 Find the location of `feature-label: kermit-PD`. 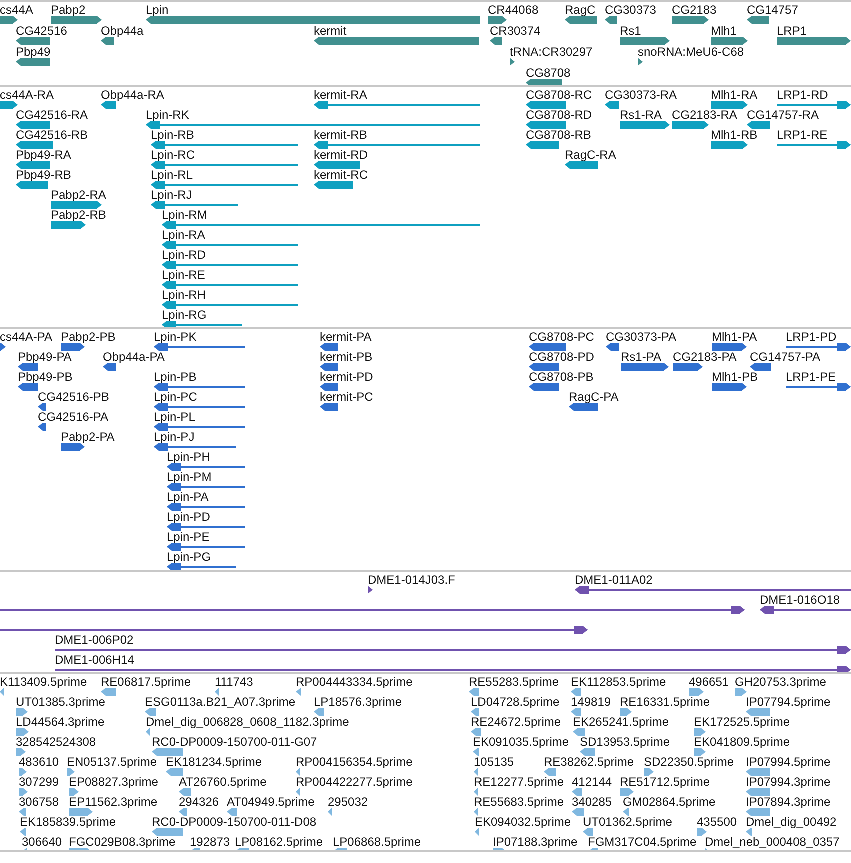

feature-label: kermit-PD is located at coordinates (347, 377).